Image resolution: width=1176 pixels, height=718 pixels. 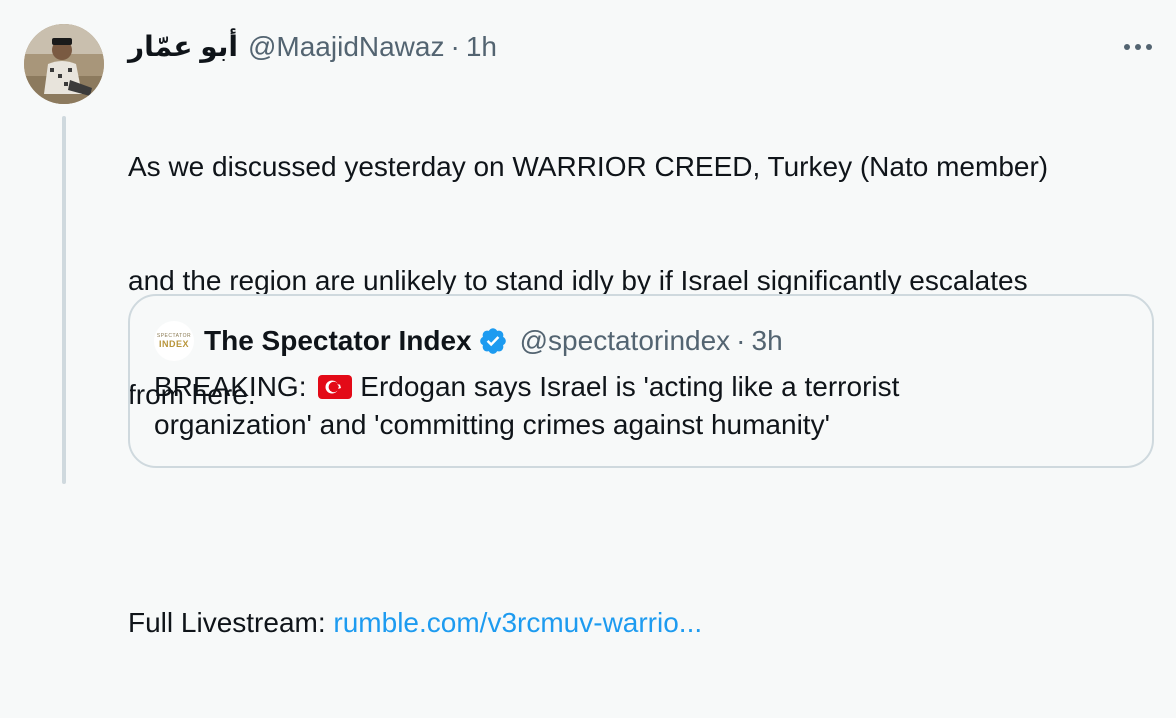 I want to click on thread-line, so click(x=64, y=300).